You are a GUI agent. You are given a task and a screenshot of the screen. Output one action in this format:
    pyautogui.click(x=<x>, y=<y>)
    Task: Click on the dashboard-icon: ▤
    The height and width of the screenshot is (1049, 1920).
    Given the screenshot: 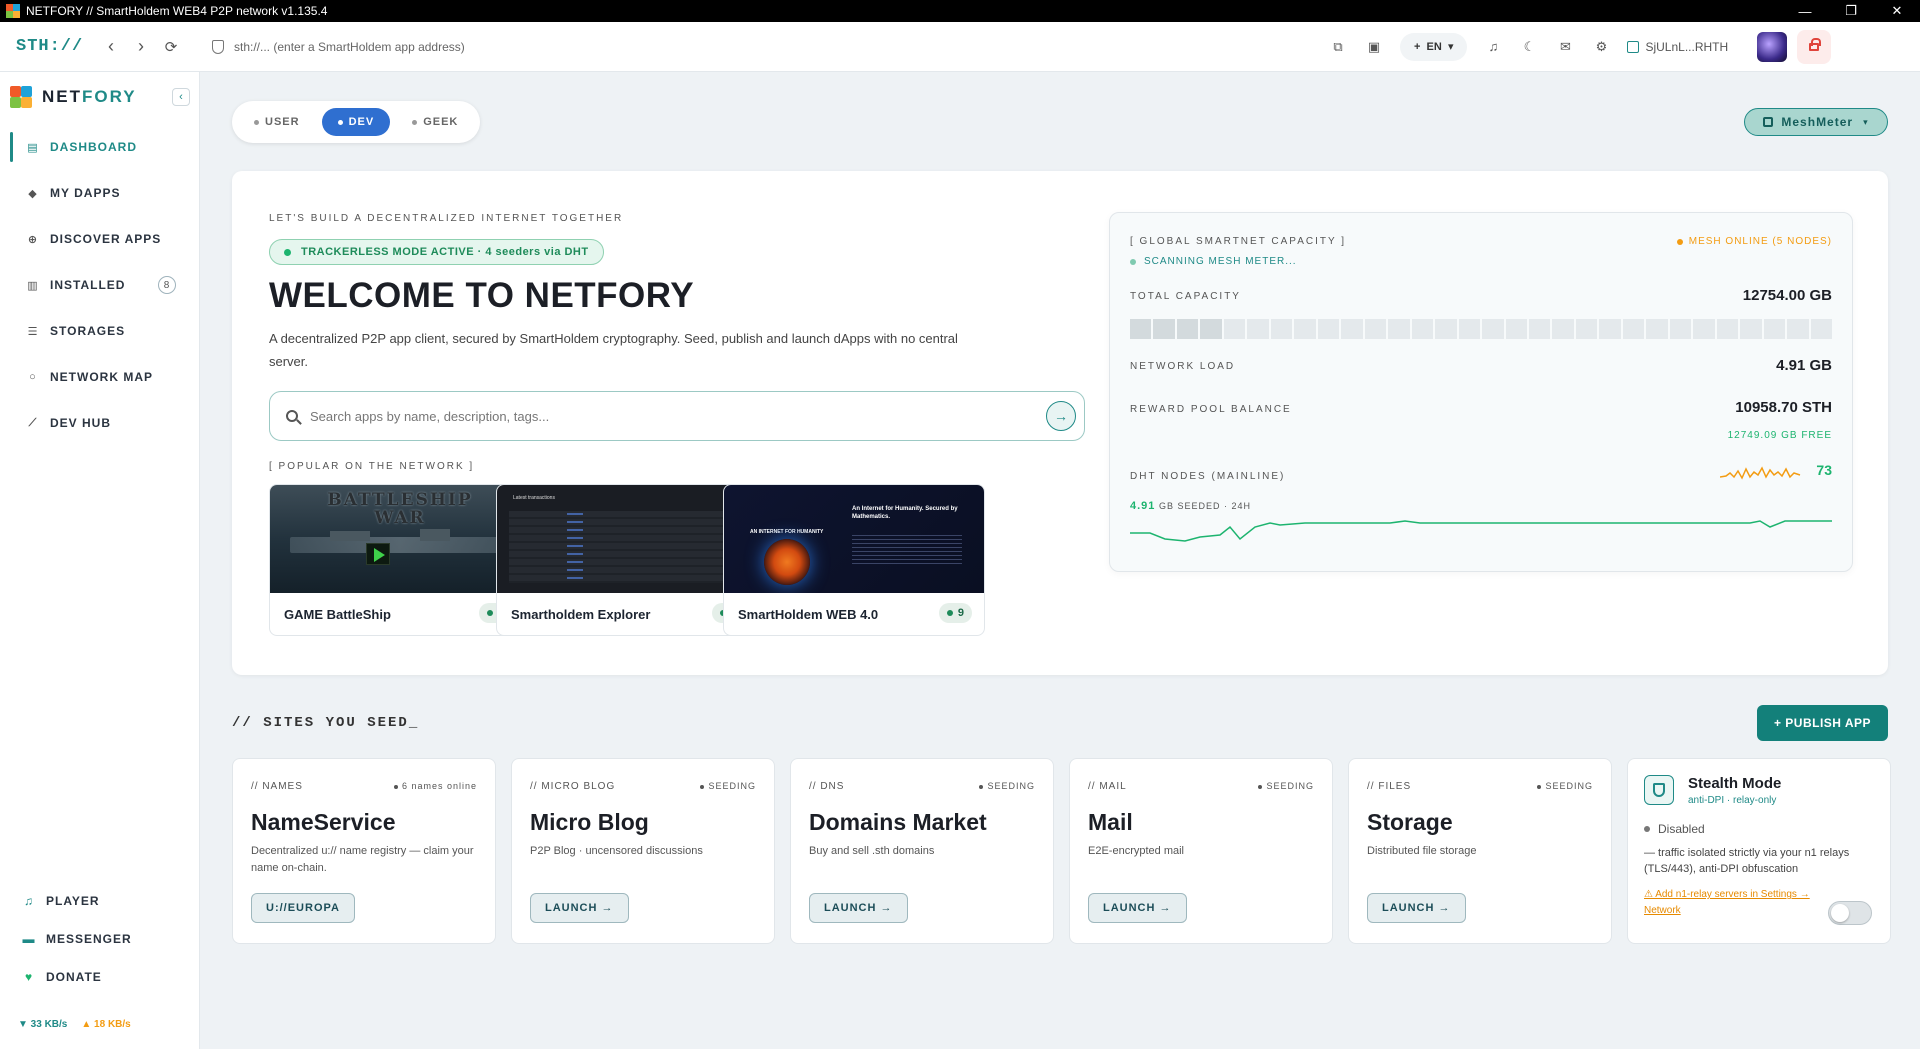 What is the action you would take?
    pyautogui.click(x=33, y=147)
    